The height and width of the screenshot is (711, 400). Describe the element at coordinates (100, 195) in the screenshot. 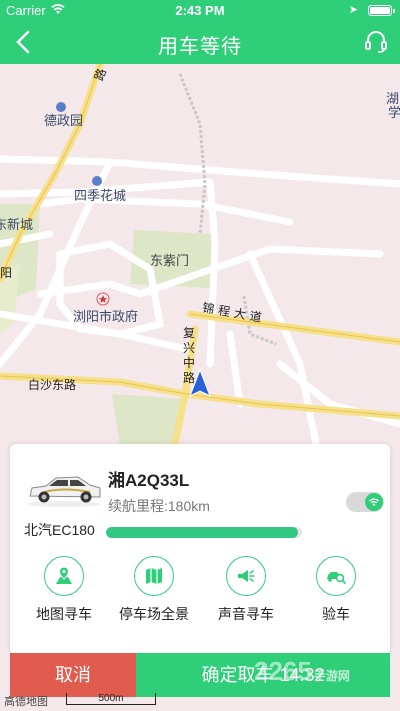

I see `map-poi-label: 四季花城` at that location.